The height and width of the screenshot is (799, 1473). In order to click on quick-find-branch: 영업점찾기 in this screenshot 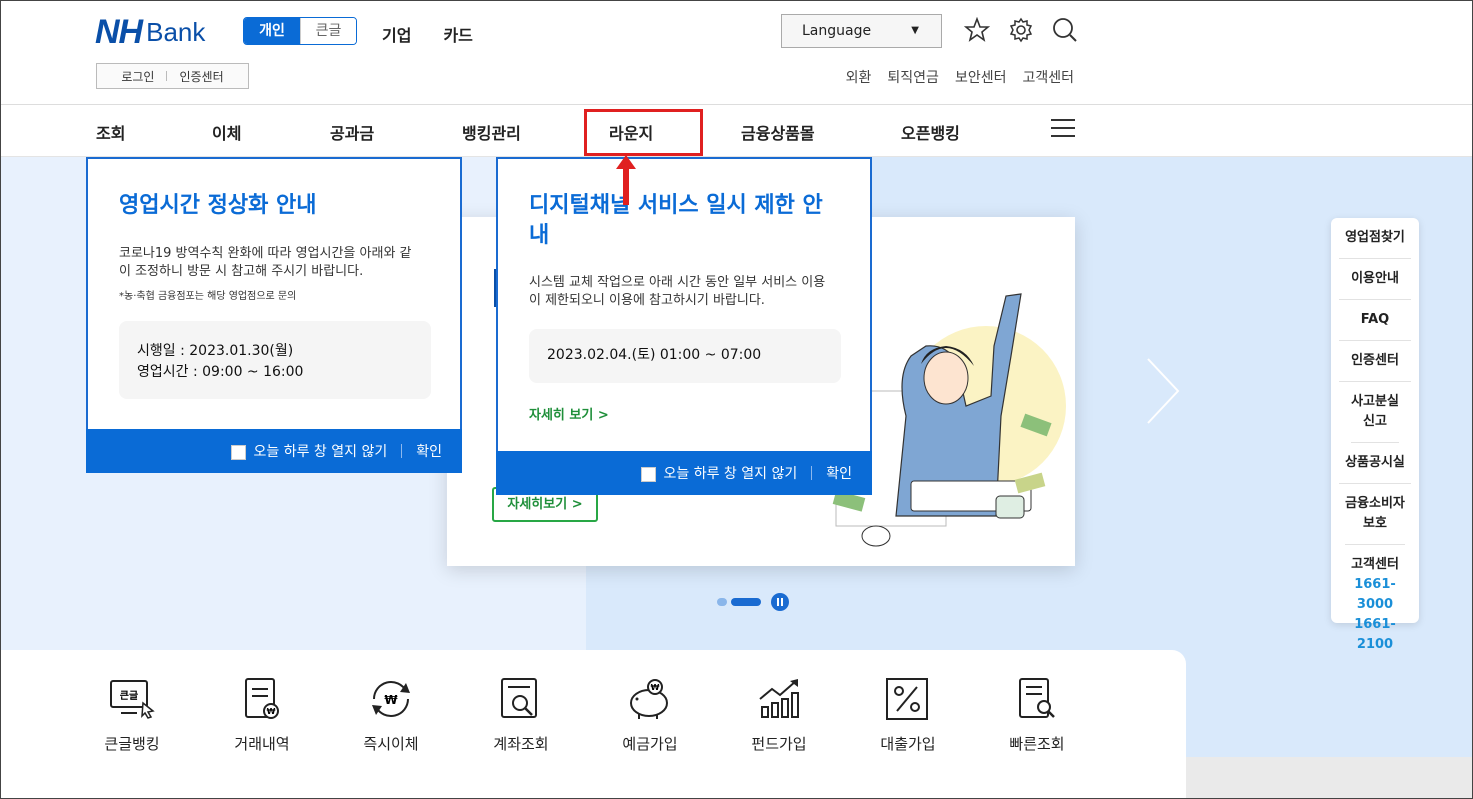, I will do `click(1375, 238)`.